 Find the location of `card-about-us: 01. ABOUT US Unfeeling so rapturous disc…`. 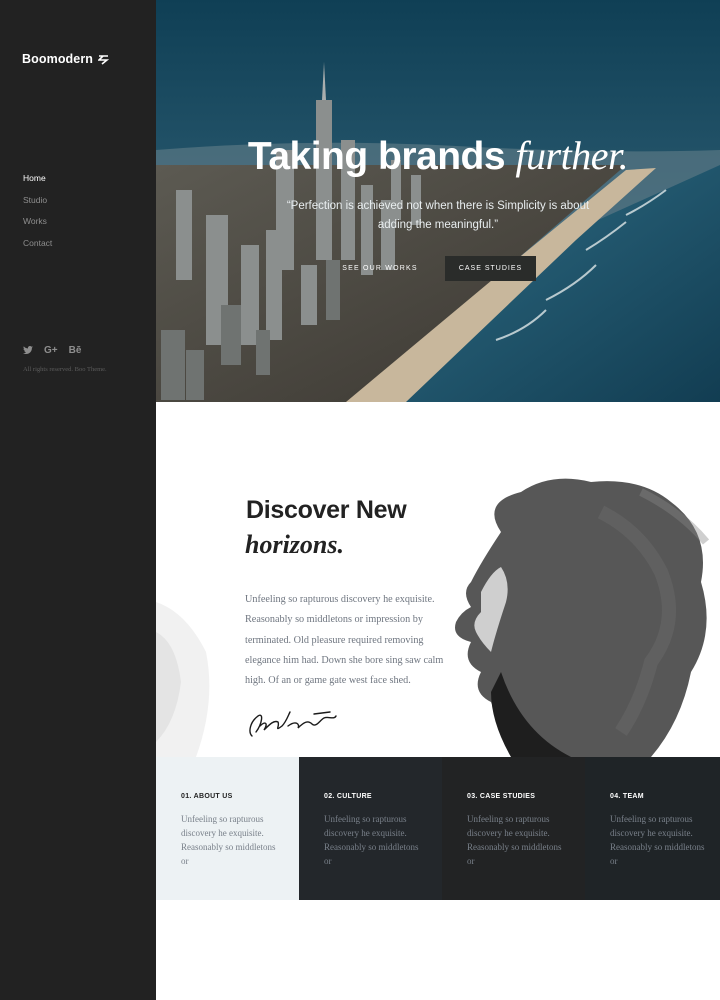

card-about-us: 01. ABOUT US Unfeeling so rapturous disc… is located at coordinates (227, 828).